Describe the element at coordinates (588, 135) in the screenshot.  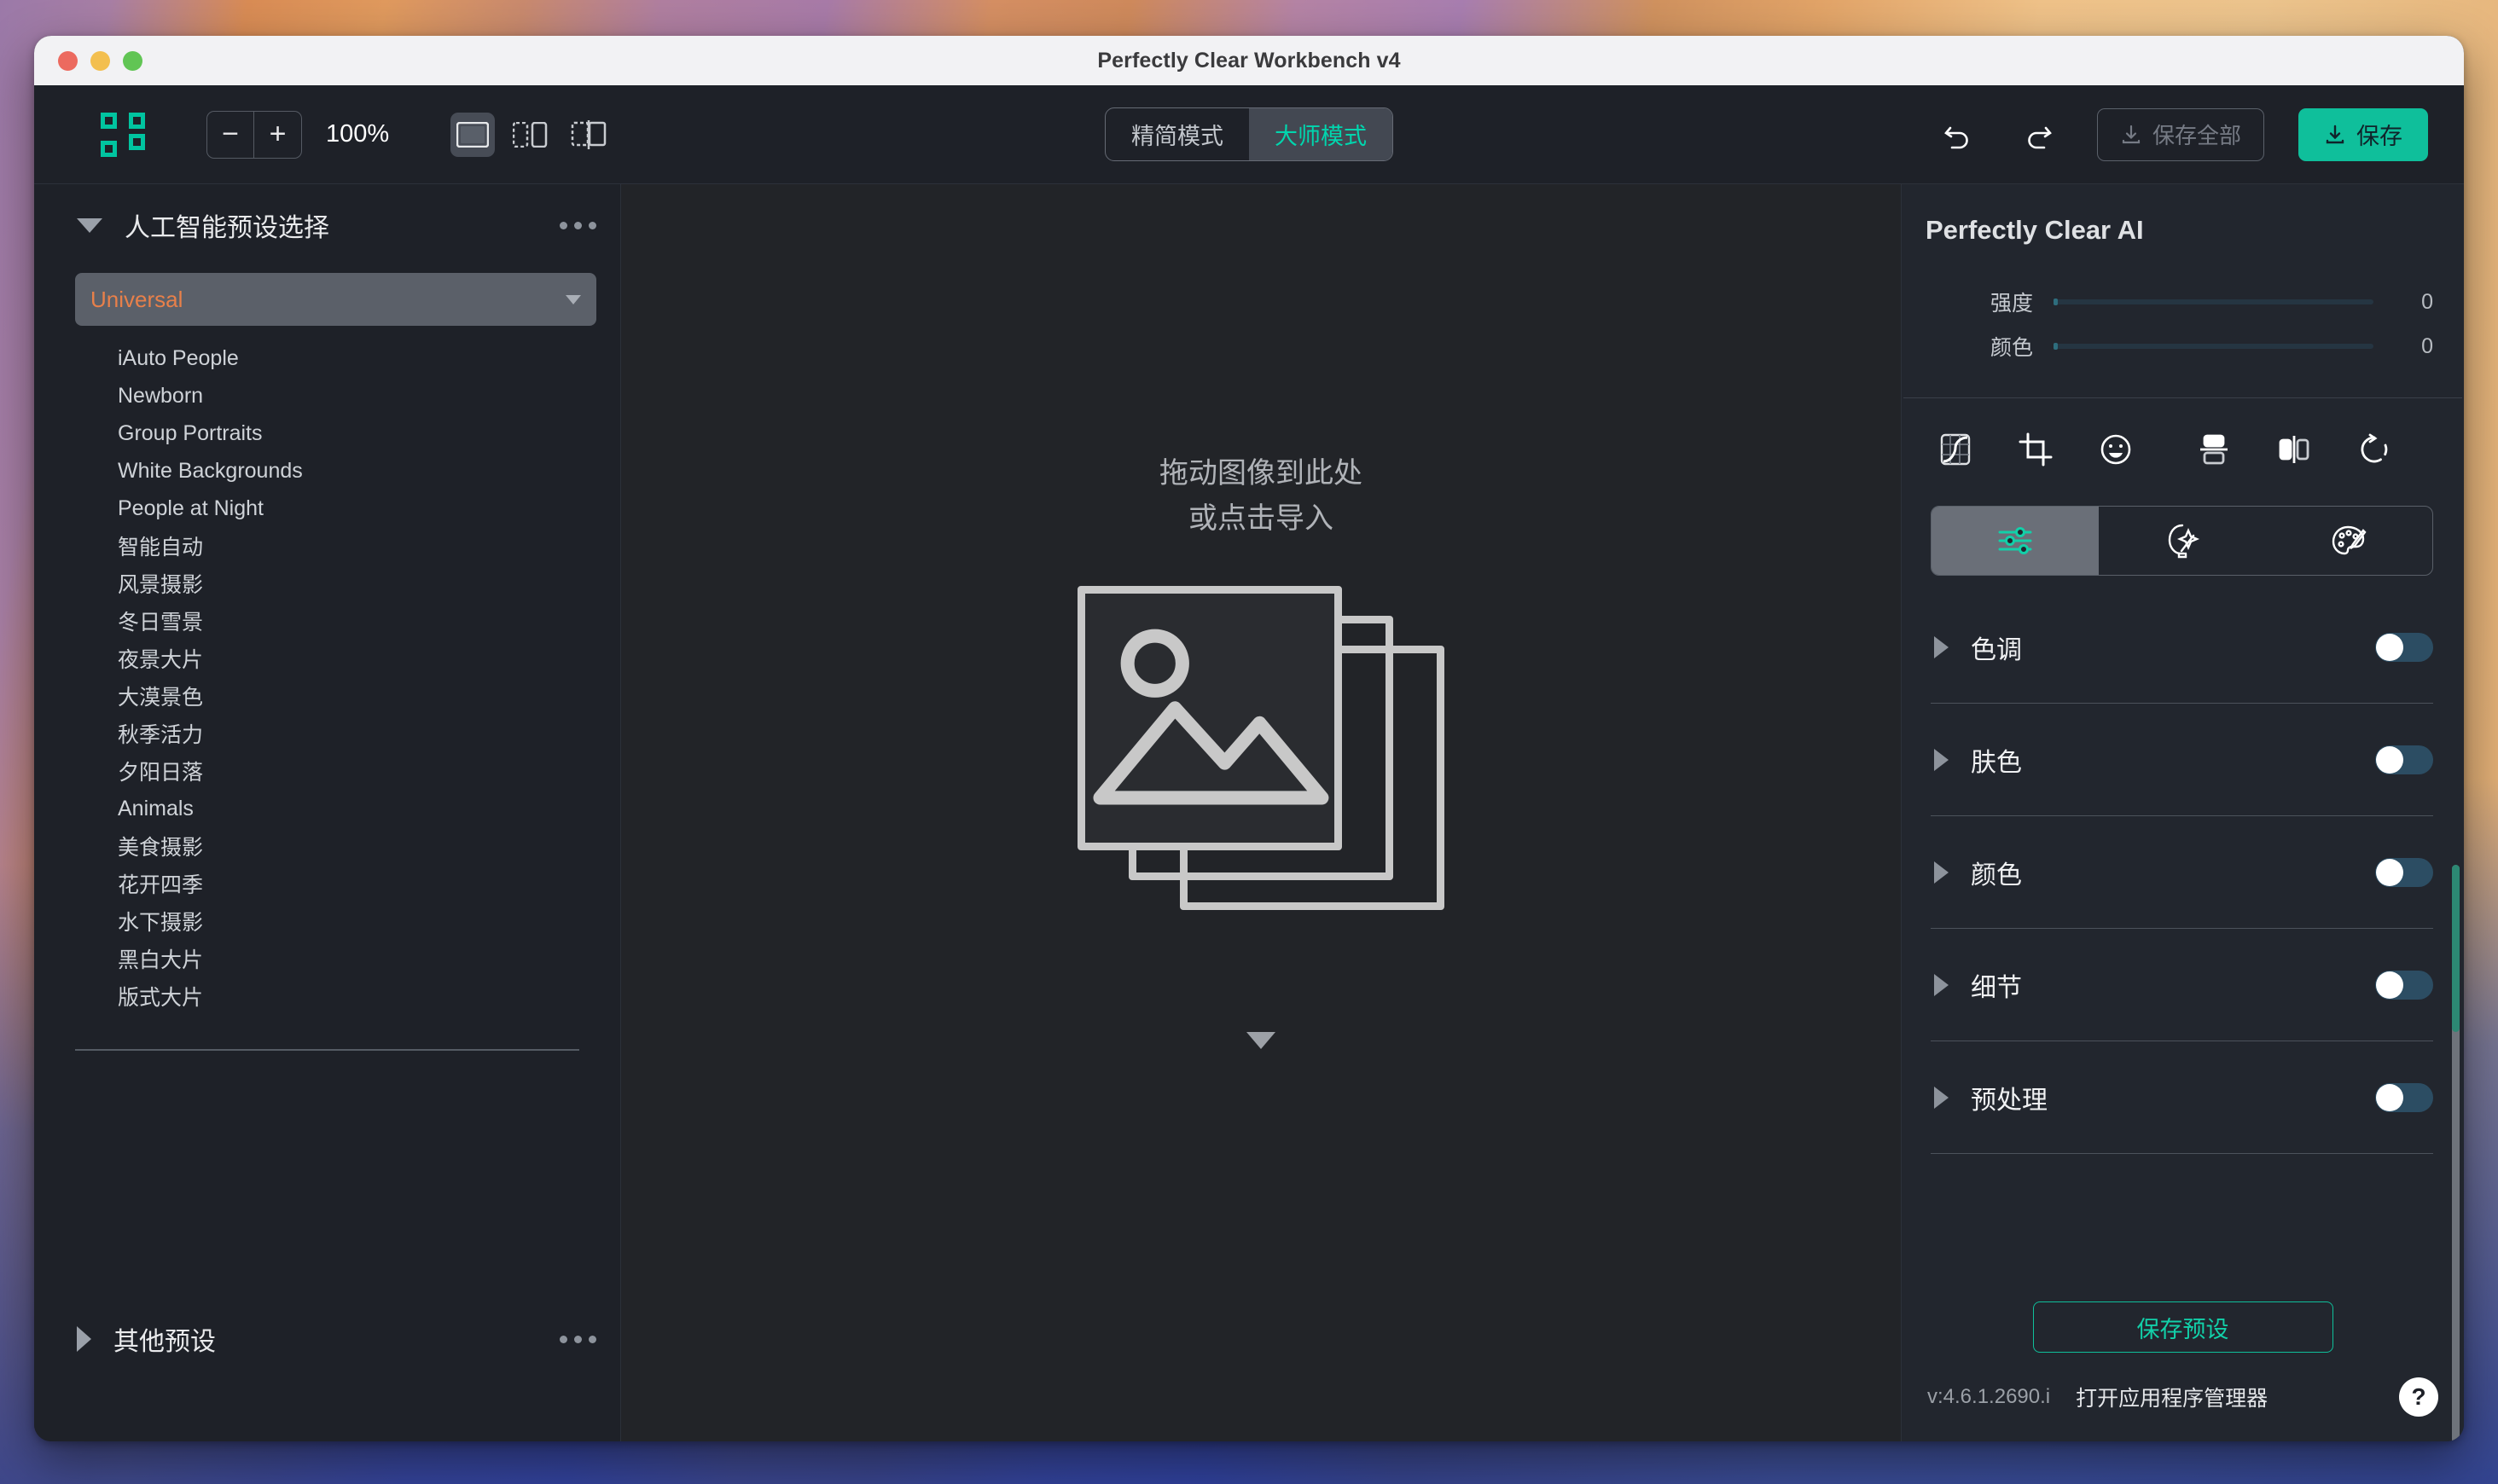
I see `crop-view-icon` at that location.